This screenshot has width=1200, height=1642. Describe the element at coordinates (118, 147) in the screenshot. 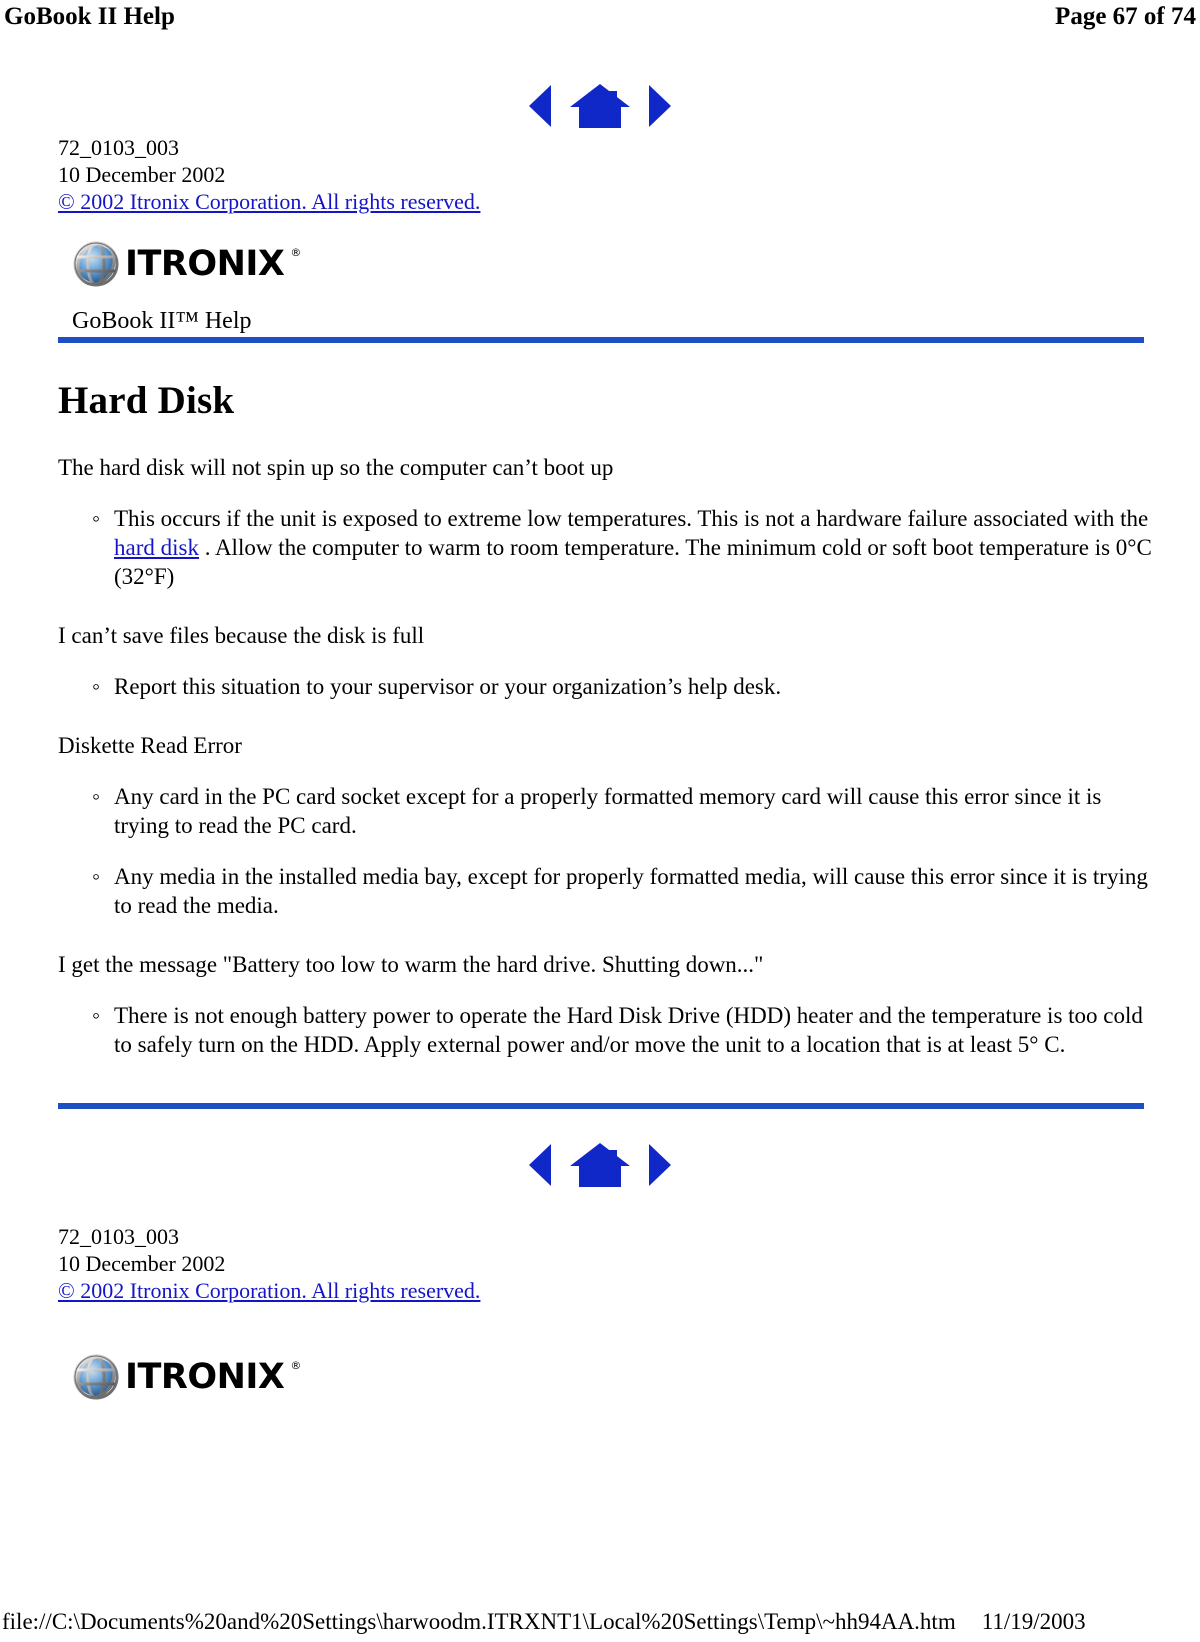

I see `doc-number-top: 72_0103_003` at that location.